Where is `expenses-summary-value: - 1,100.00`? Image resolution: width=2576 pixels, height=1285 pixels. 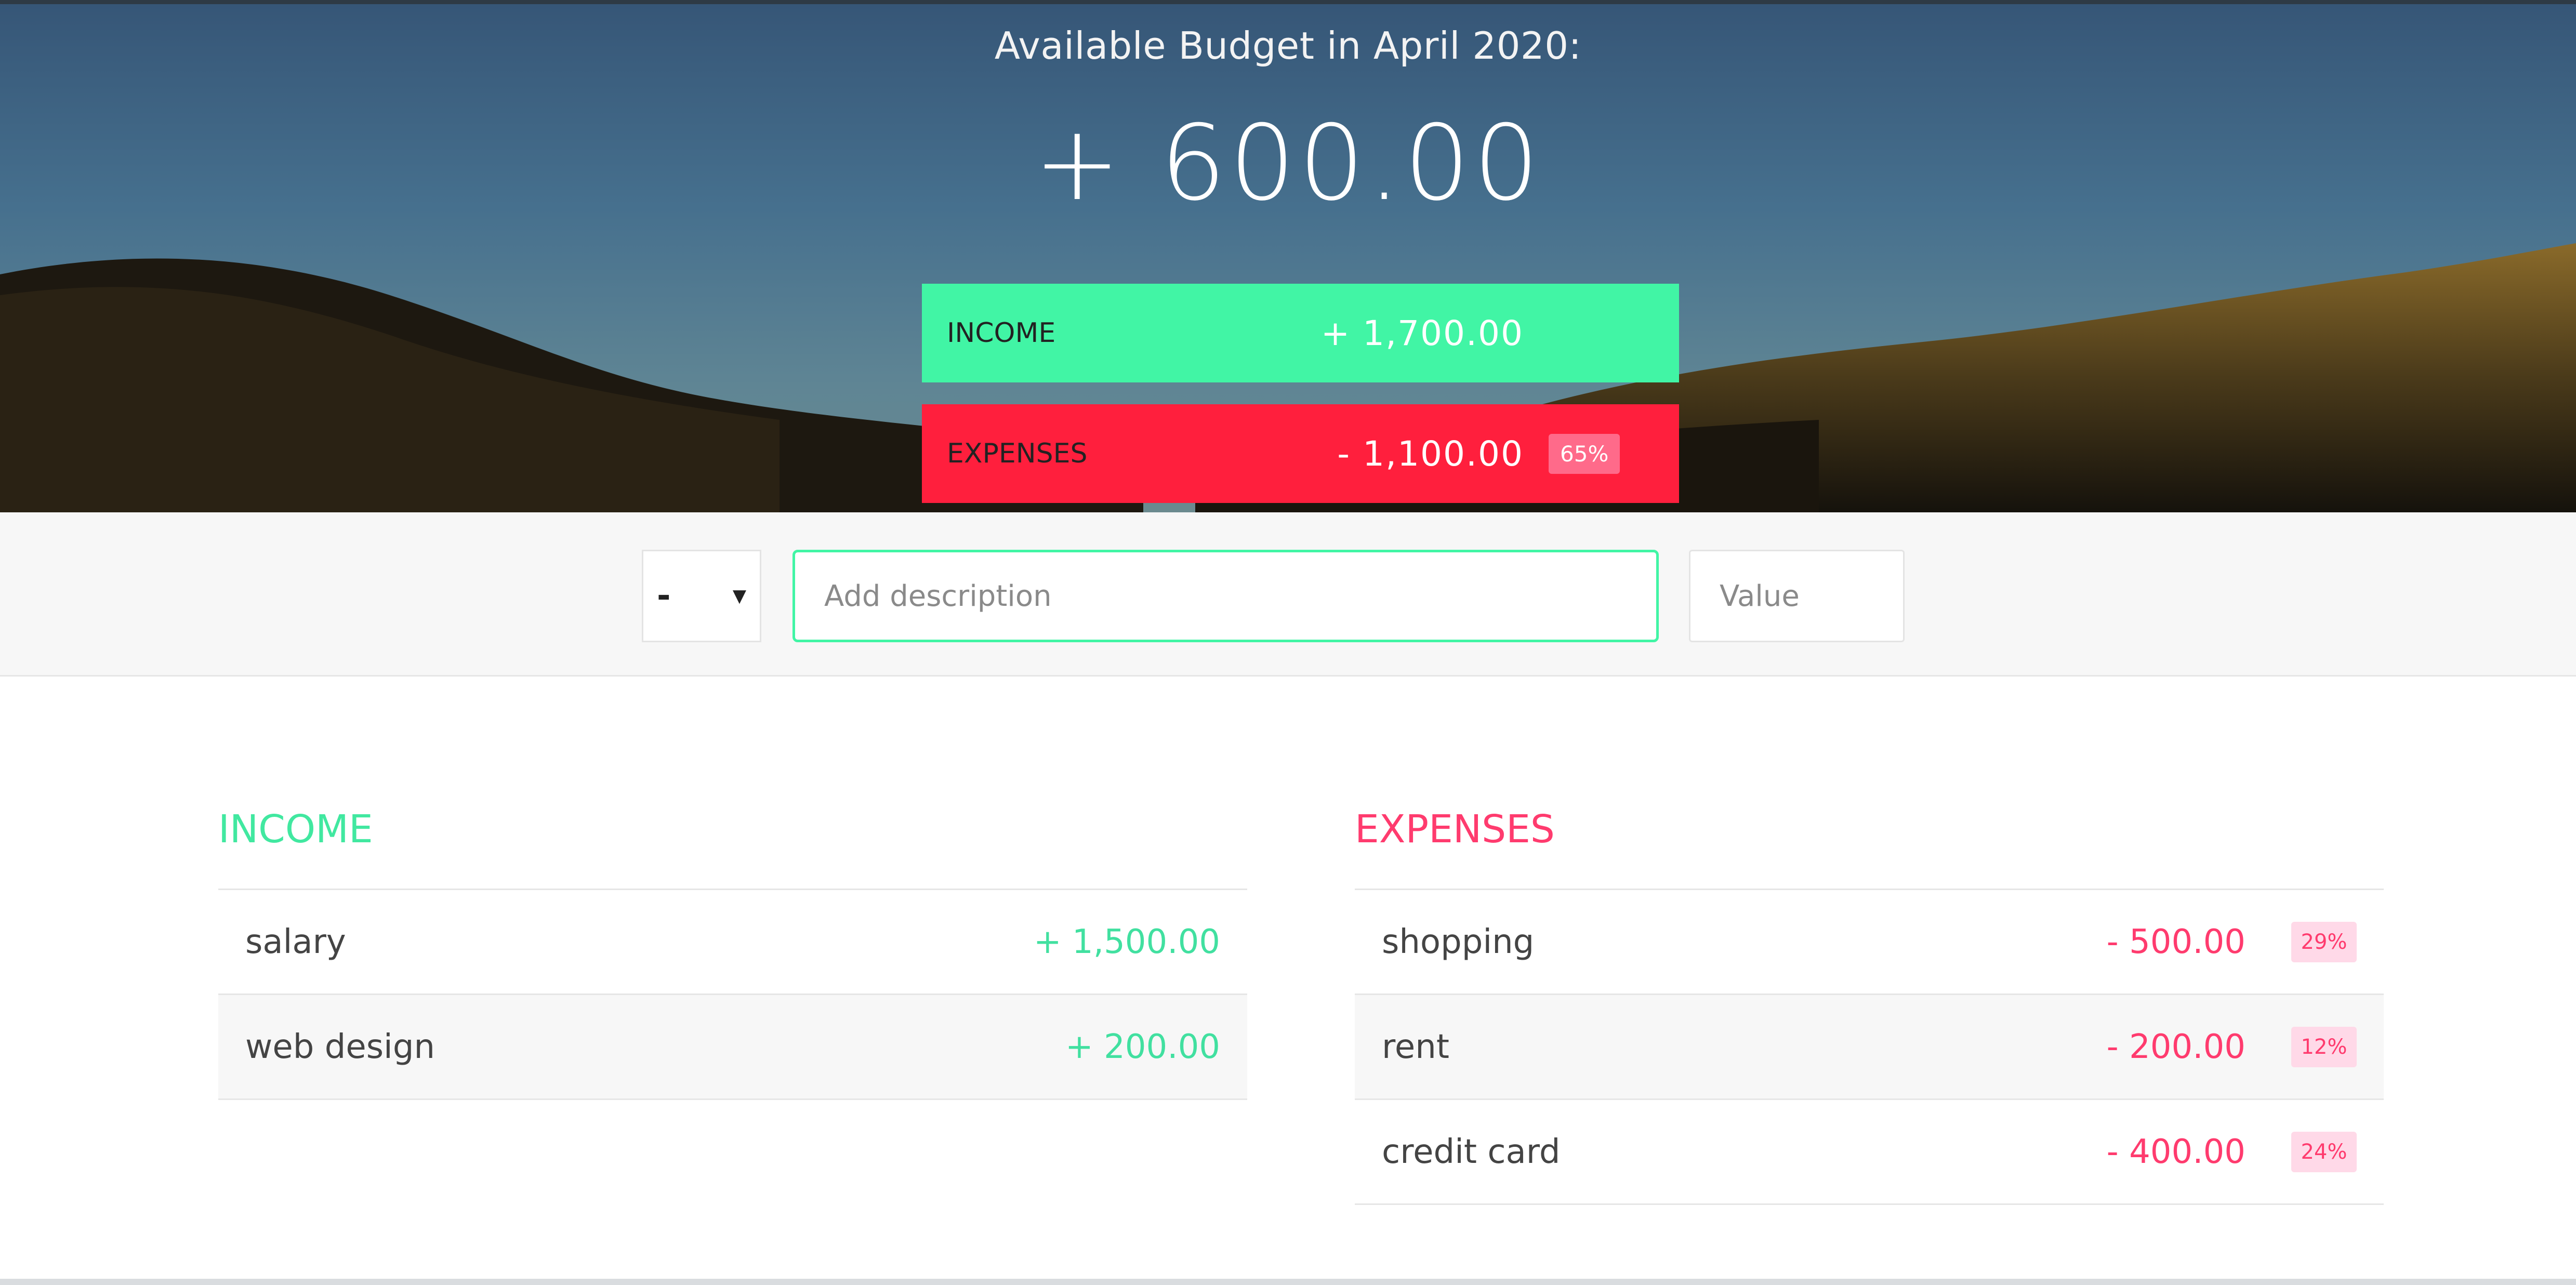 expenses-summary-value: - 1,100.00 is located at coordinates (1430, 453).